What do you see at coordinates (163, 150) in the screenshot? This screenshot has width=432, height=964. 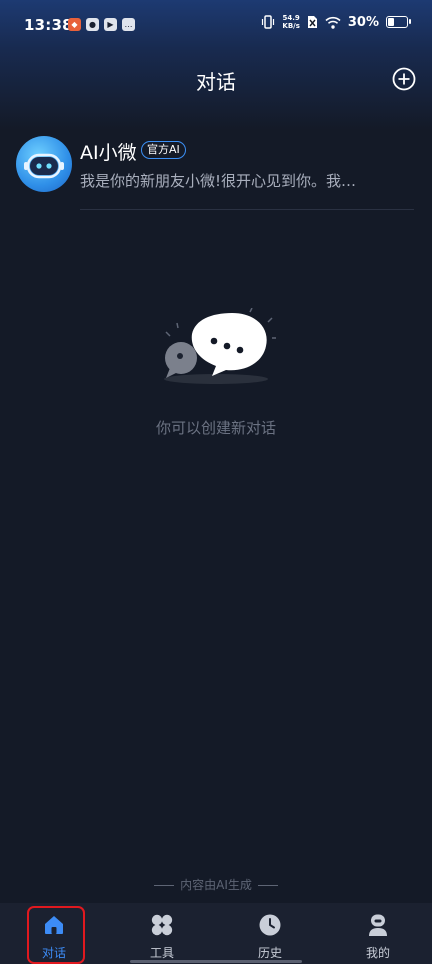 I see `official-badge: 官方AI` at bounding box center [163, 150].